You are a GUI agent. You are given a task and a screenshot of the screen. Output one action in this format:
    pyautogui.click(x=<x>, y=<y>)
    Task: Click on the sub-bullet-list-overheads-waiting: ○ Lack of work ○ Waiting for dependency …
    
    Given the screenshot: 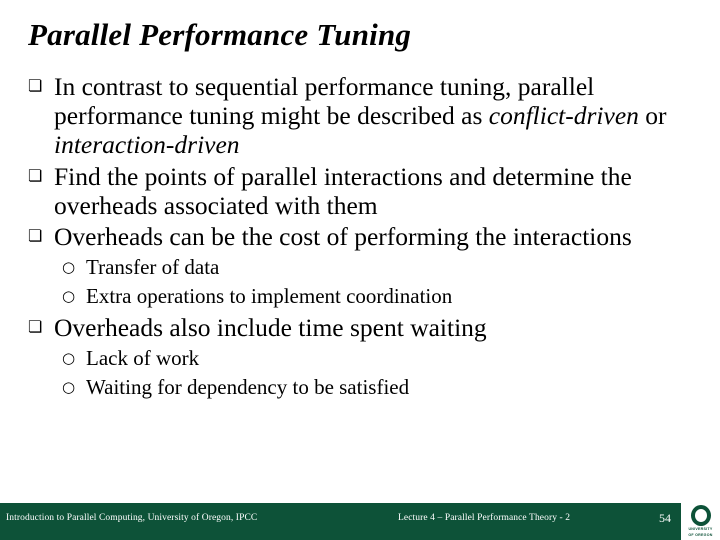 What is the action you would take?
    pyautogui.click(x=360, y=373)
    